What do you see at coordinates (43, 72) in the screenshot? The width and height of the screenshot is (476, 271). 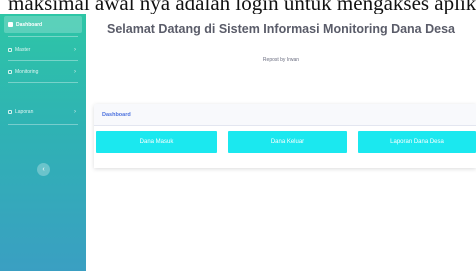 I see `sidebar-item-monitoring: Monitoring ›` at bounding box center [43, 72].